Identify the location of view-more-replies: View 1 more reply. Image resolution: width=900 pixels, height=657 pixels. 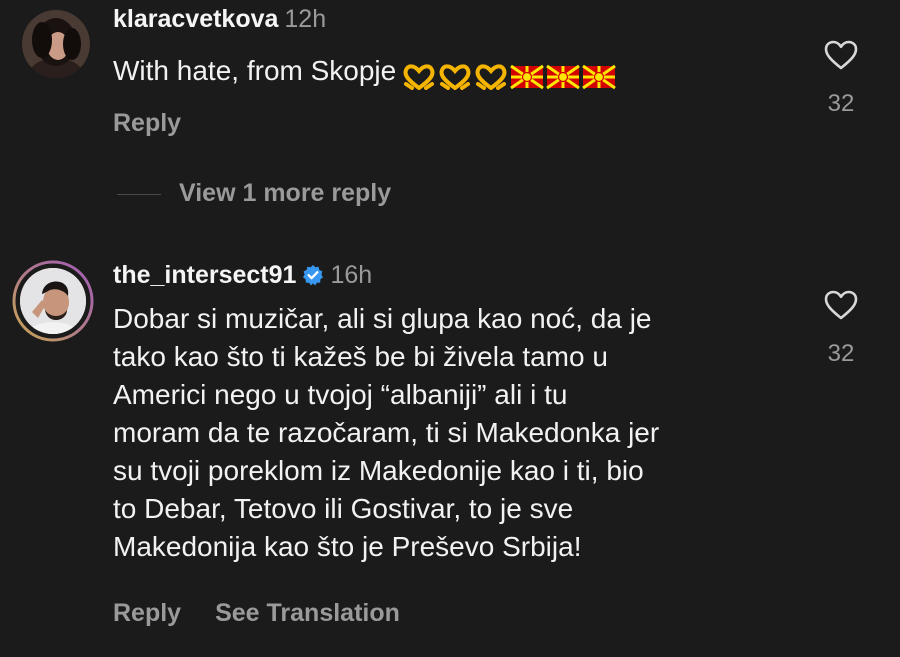
(254, 193).